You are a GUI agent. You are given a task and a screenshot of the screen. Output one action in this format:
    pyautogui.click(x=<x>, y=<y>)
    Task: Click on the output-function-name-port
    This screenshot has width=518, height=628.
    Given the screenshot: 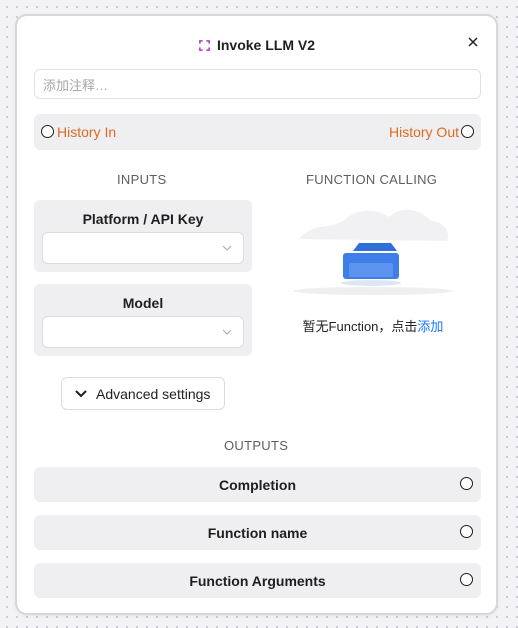 What is the action you would take?
    pyautogui.click(x=466, y=531)
    